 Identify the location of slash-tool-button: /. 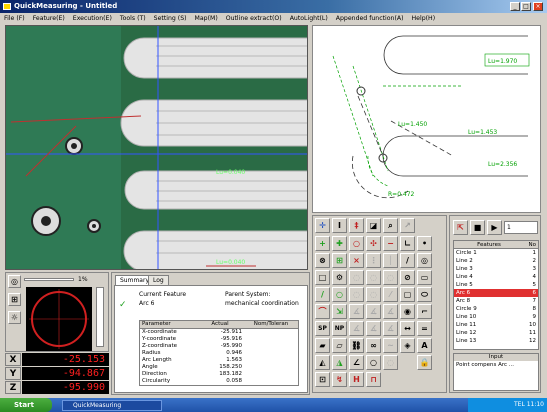
(407, 260).